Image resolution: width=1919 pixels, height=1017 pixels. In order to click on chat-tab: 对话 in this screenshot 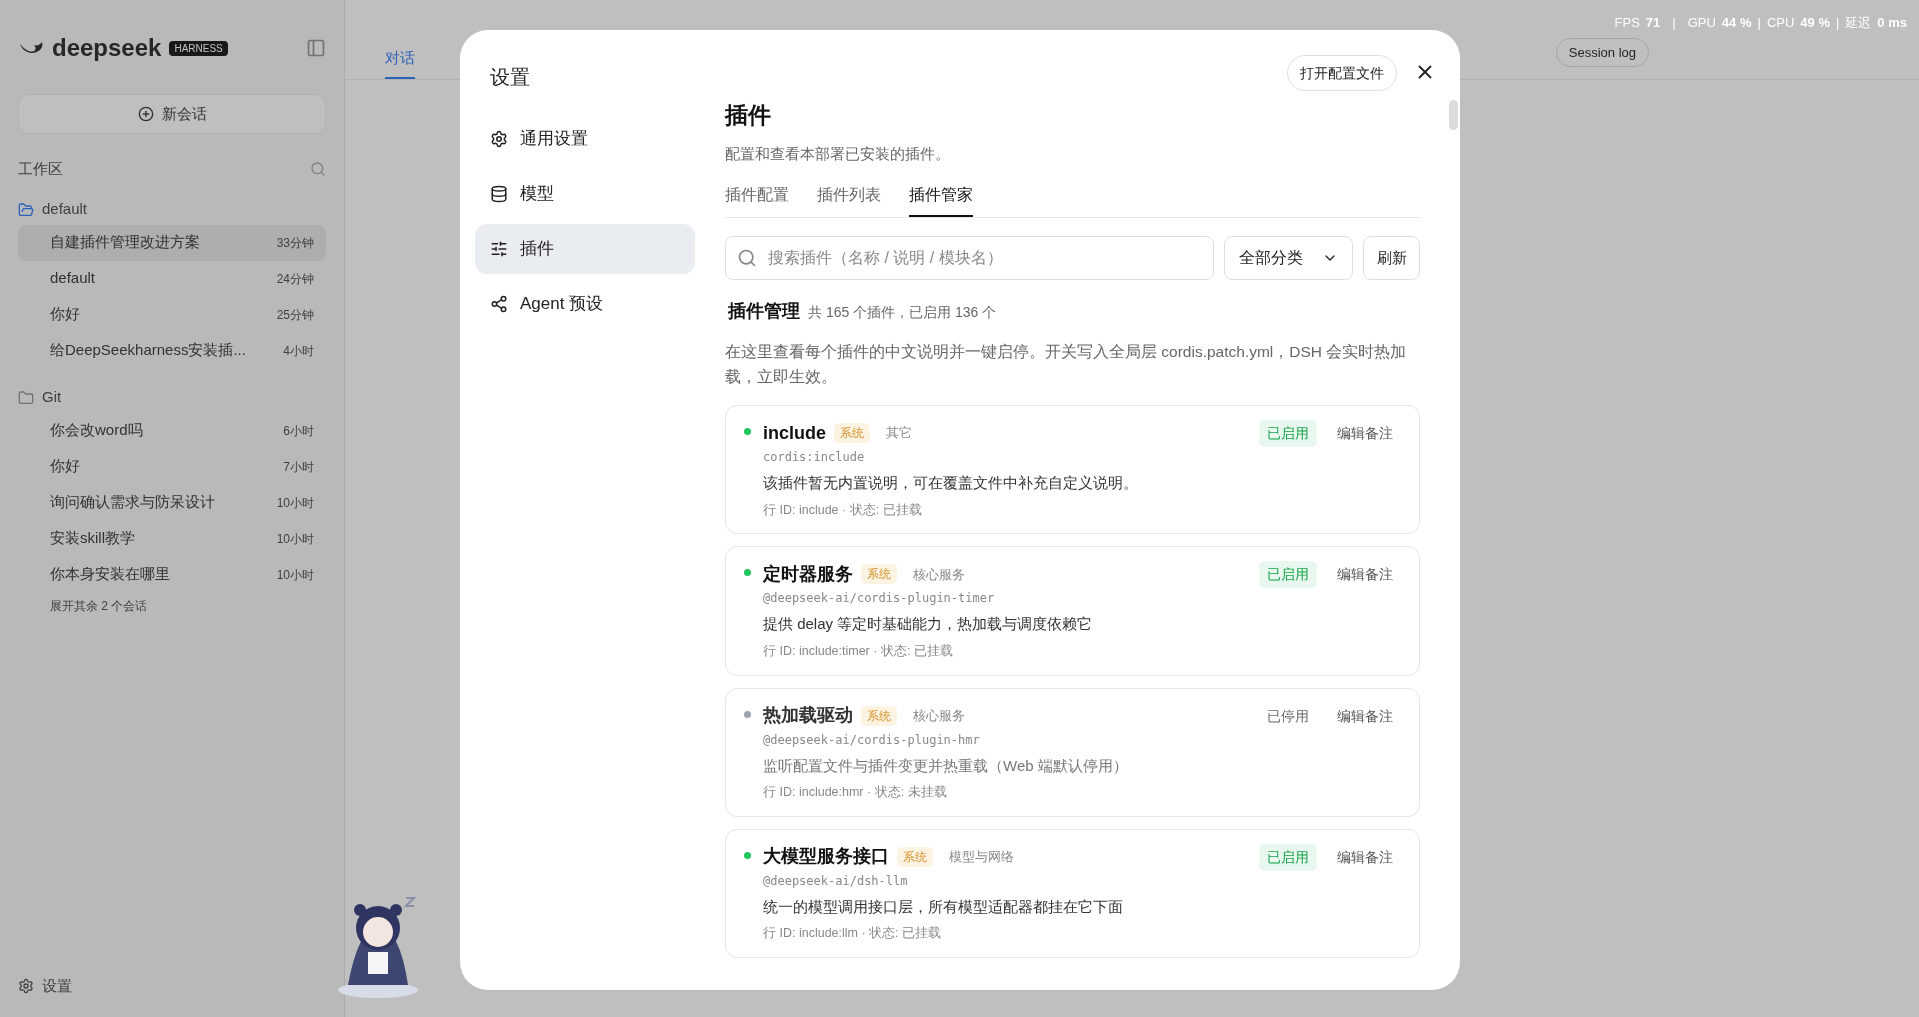, I will do `click(400, 62)`.